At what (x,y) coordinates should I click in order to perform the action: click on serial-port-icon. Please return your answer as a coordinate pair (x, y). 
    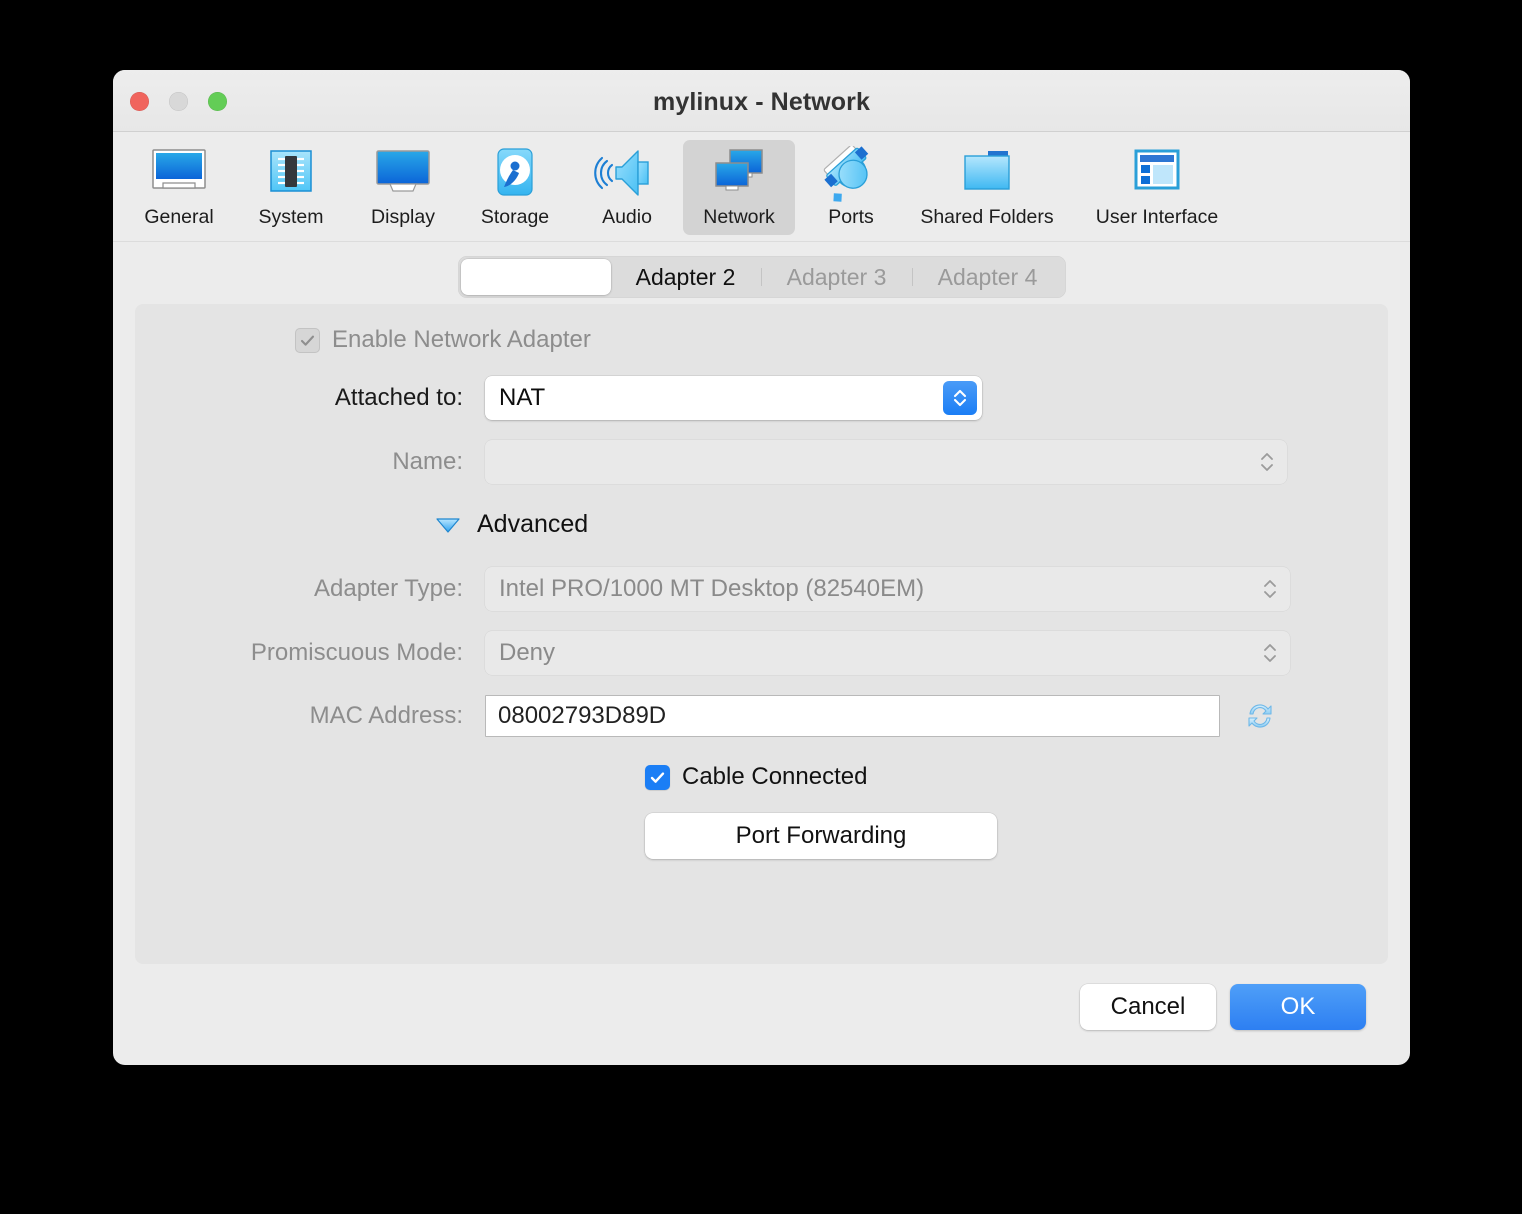
    Looking at the image, I should click on (851, 174).